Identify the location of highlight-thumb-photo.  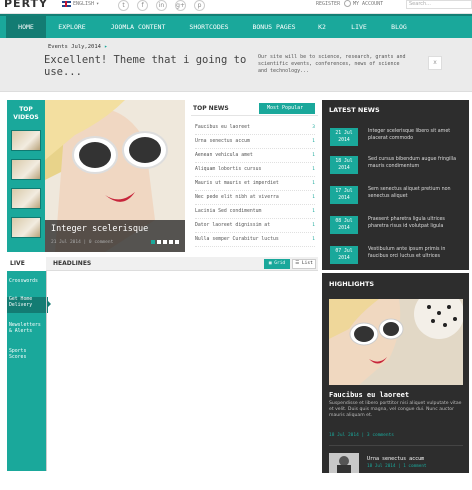
(344, 463).